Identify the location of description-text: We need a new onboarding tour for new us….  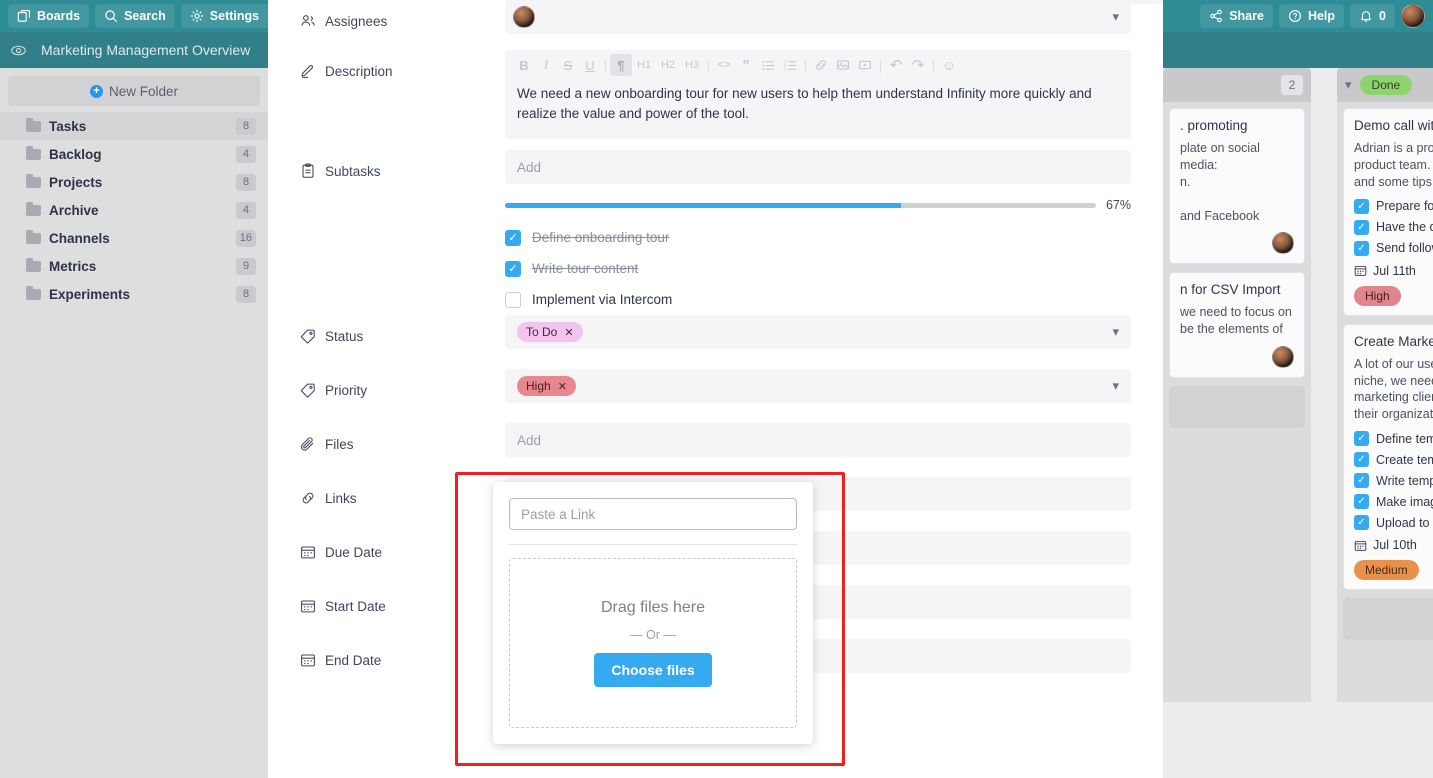
(818, 109).